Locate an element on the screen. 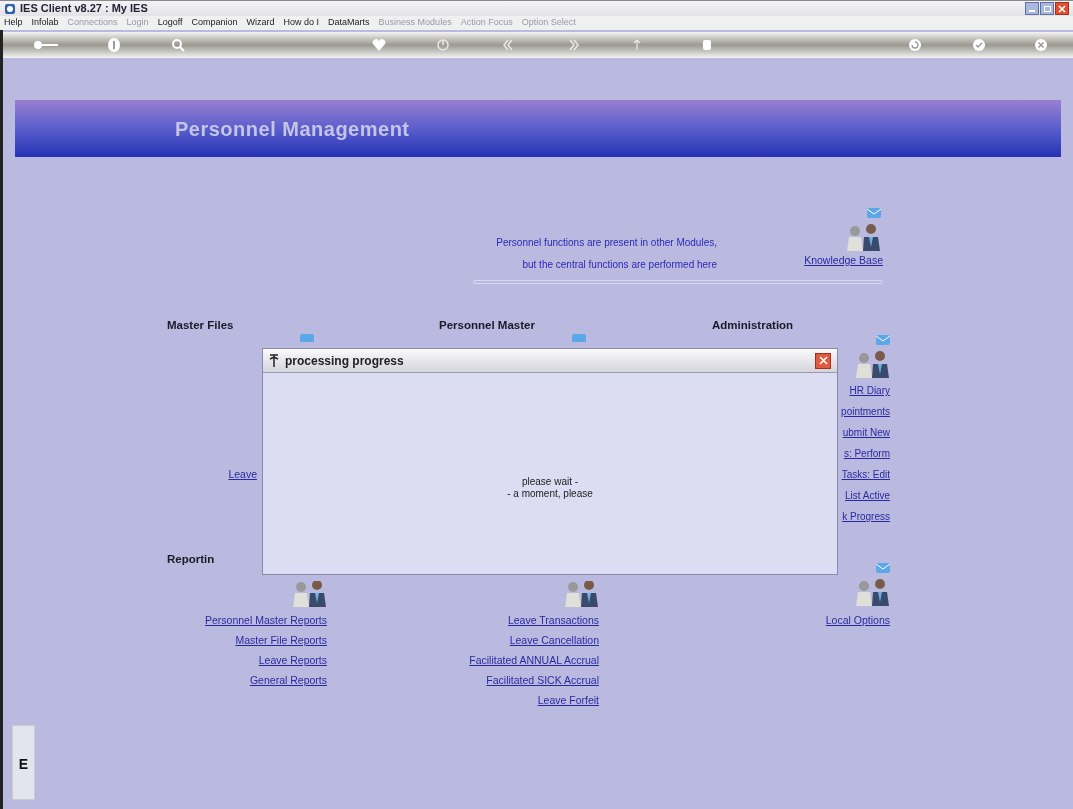 This screenshot has height=809, width=1073. forward-icon is located at coordinates (574, 45).